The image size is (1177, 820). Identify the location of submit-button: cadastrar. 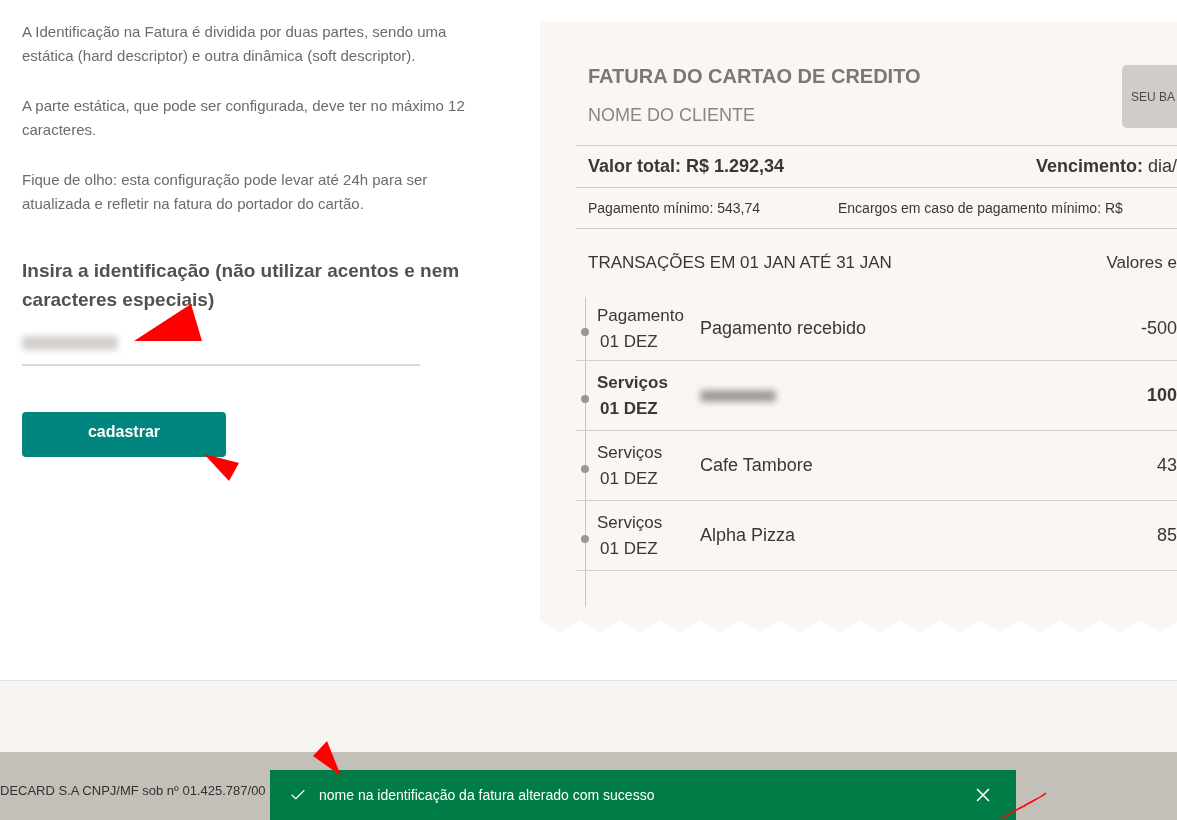
(124, 434).